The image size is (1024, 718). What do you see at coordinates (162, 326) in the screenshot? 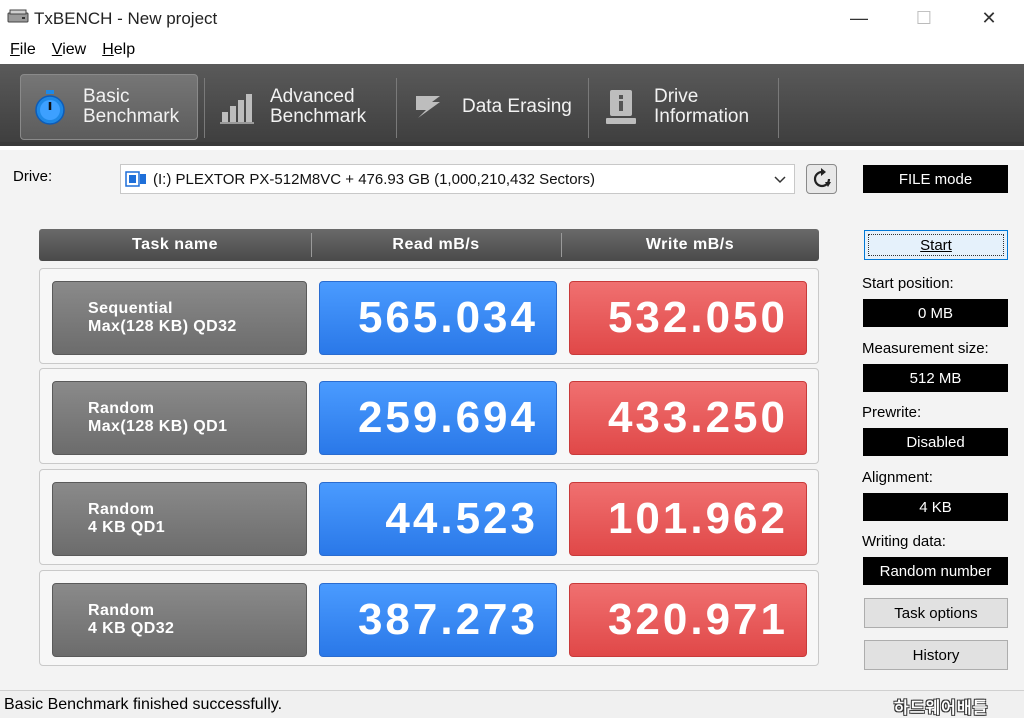
I see `task-name-line2: Max(128 KB) QD32` at bounding box center [162, 326].